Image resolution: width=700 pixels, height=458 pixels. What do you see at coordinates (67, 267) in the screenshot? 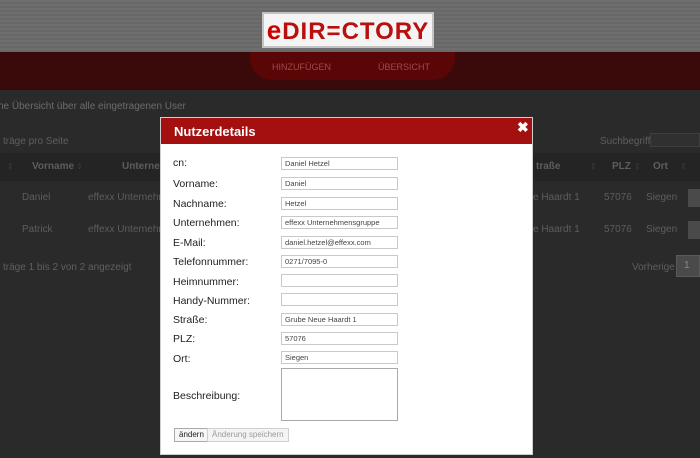
I see `table-info: träge 1 bis 2 von 2 angezeigt` at bounding box center [67, 267].